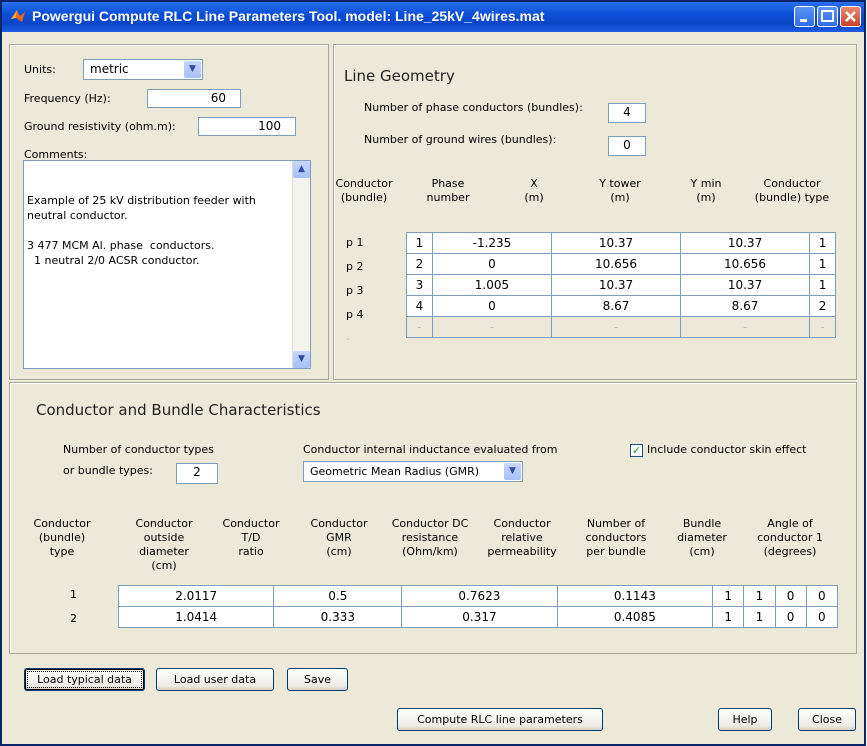  I want to click on cell-ytower: 10.656, so click(616, 264).